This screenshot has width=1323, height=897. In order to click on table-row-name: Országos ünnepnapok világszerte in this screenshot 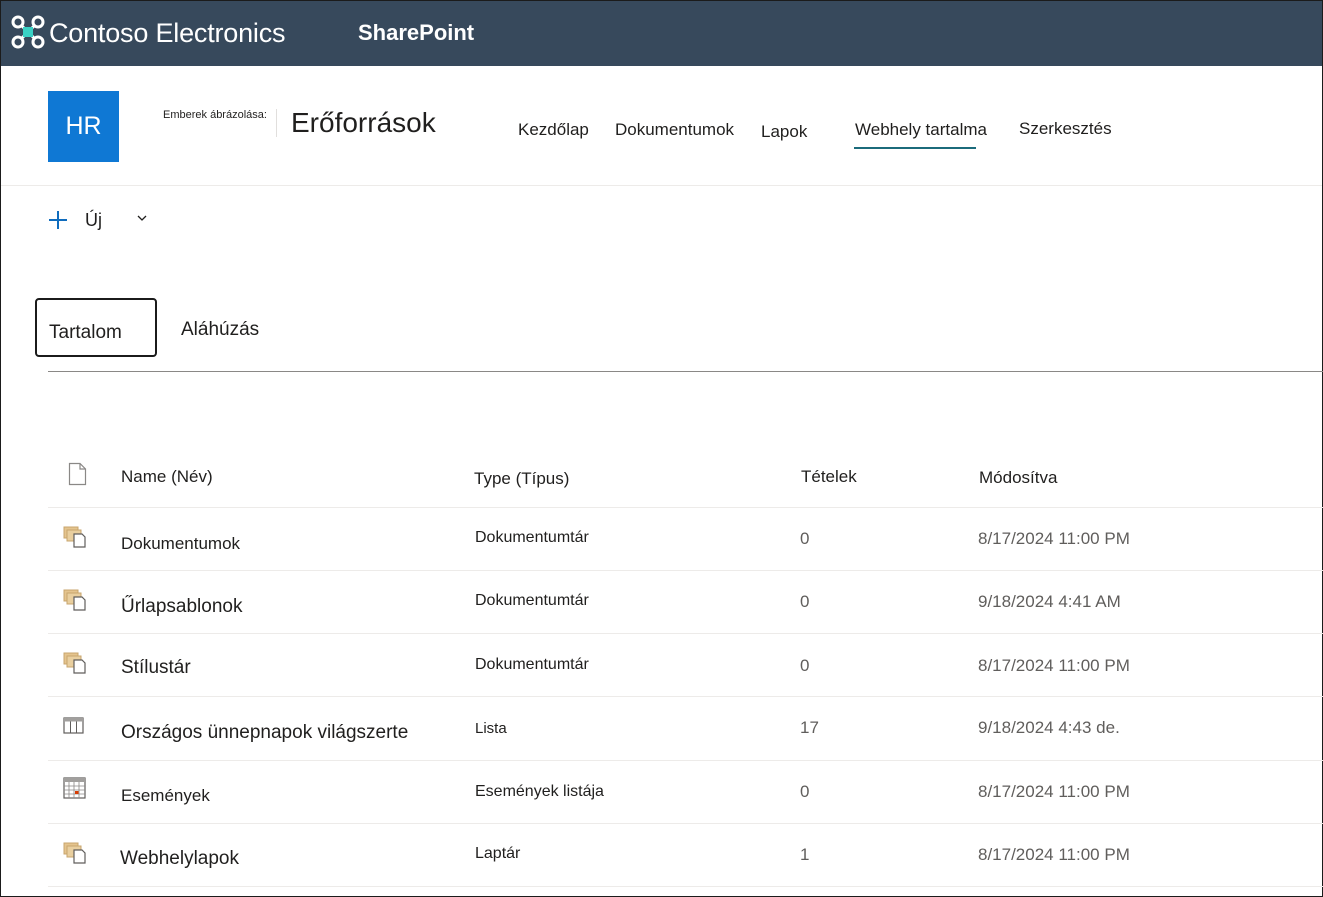, I will do `click(264, 733)`.